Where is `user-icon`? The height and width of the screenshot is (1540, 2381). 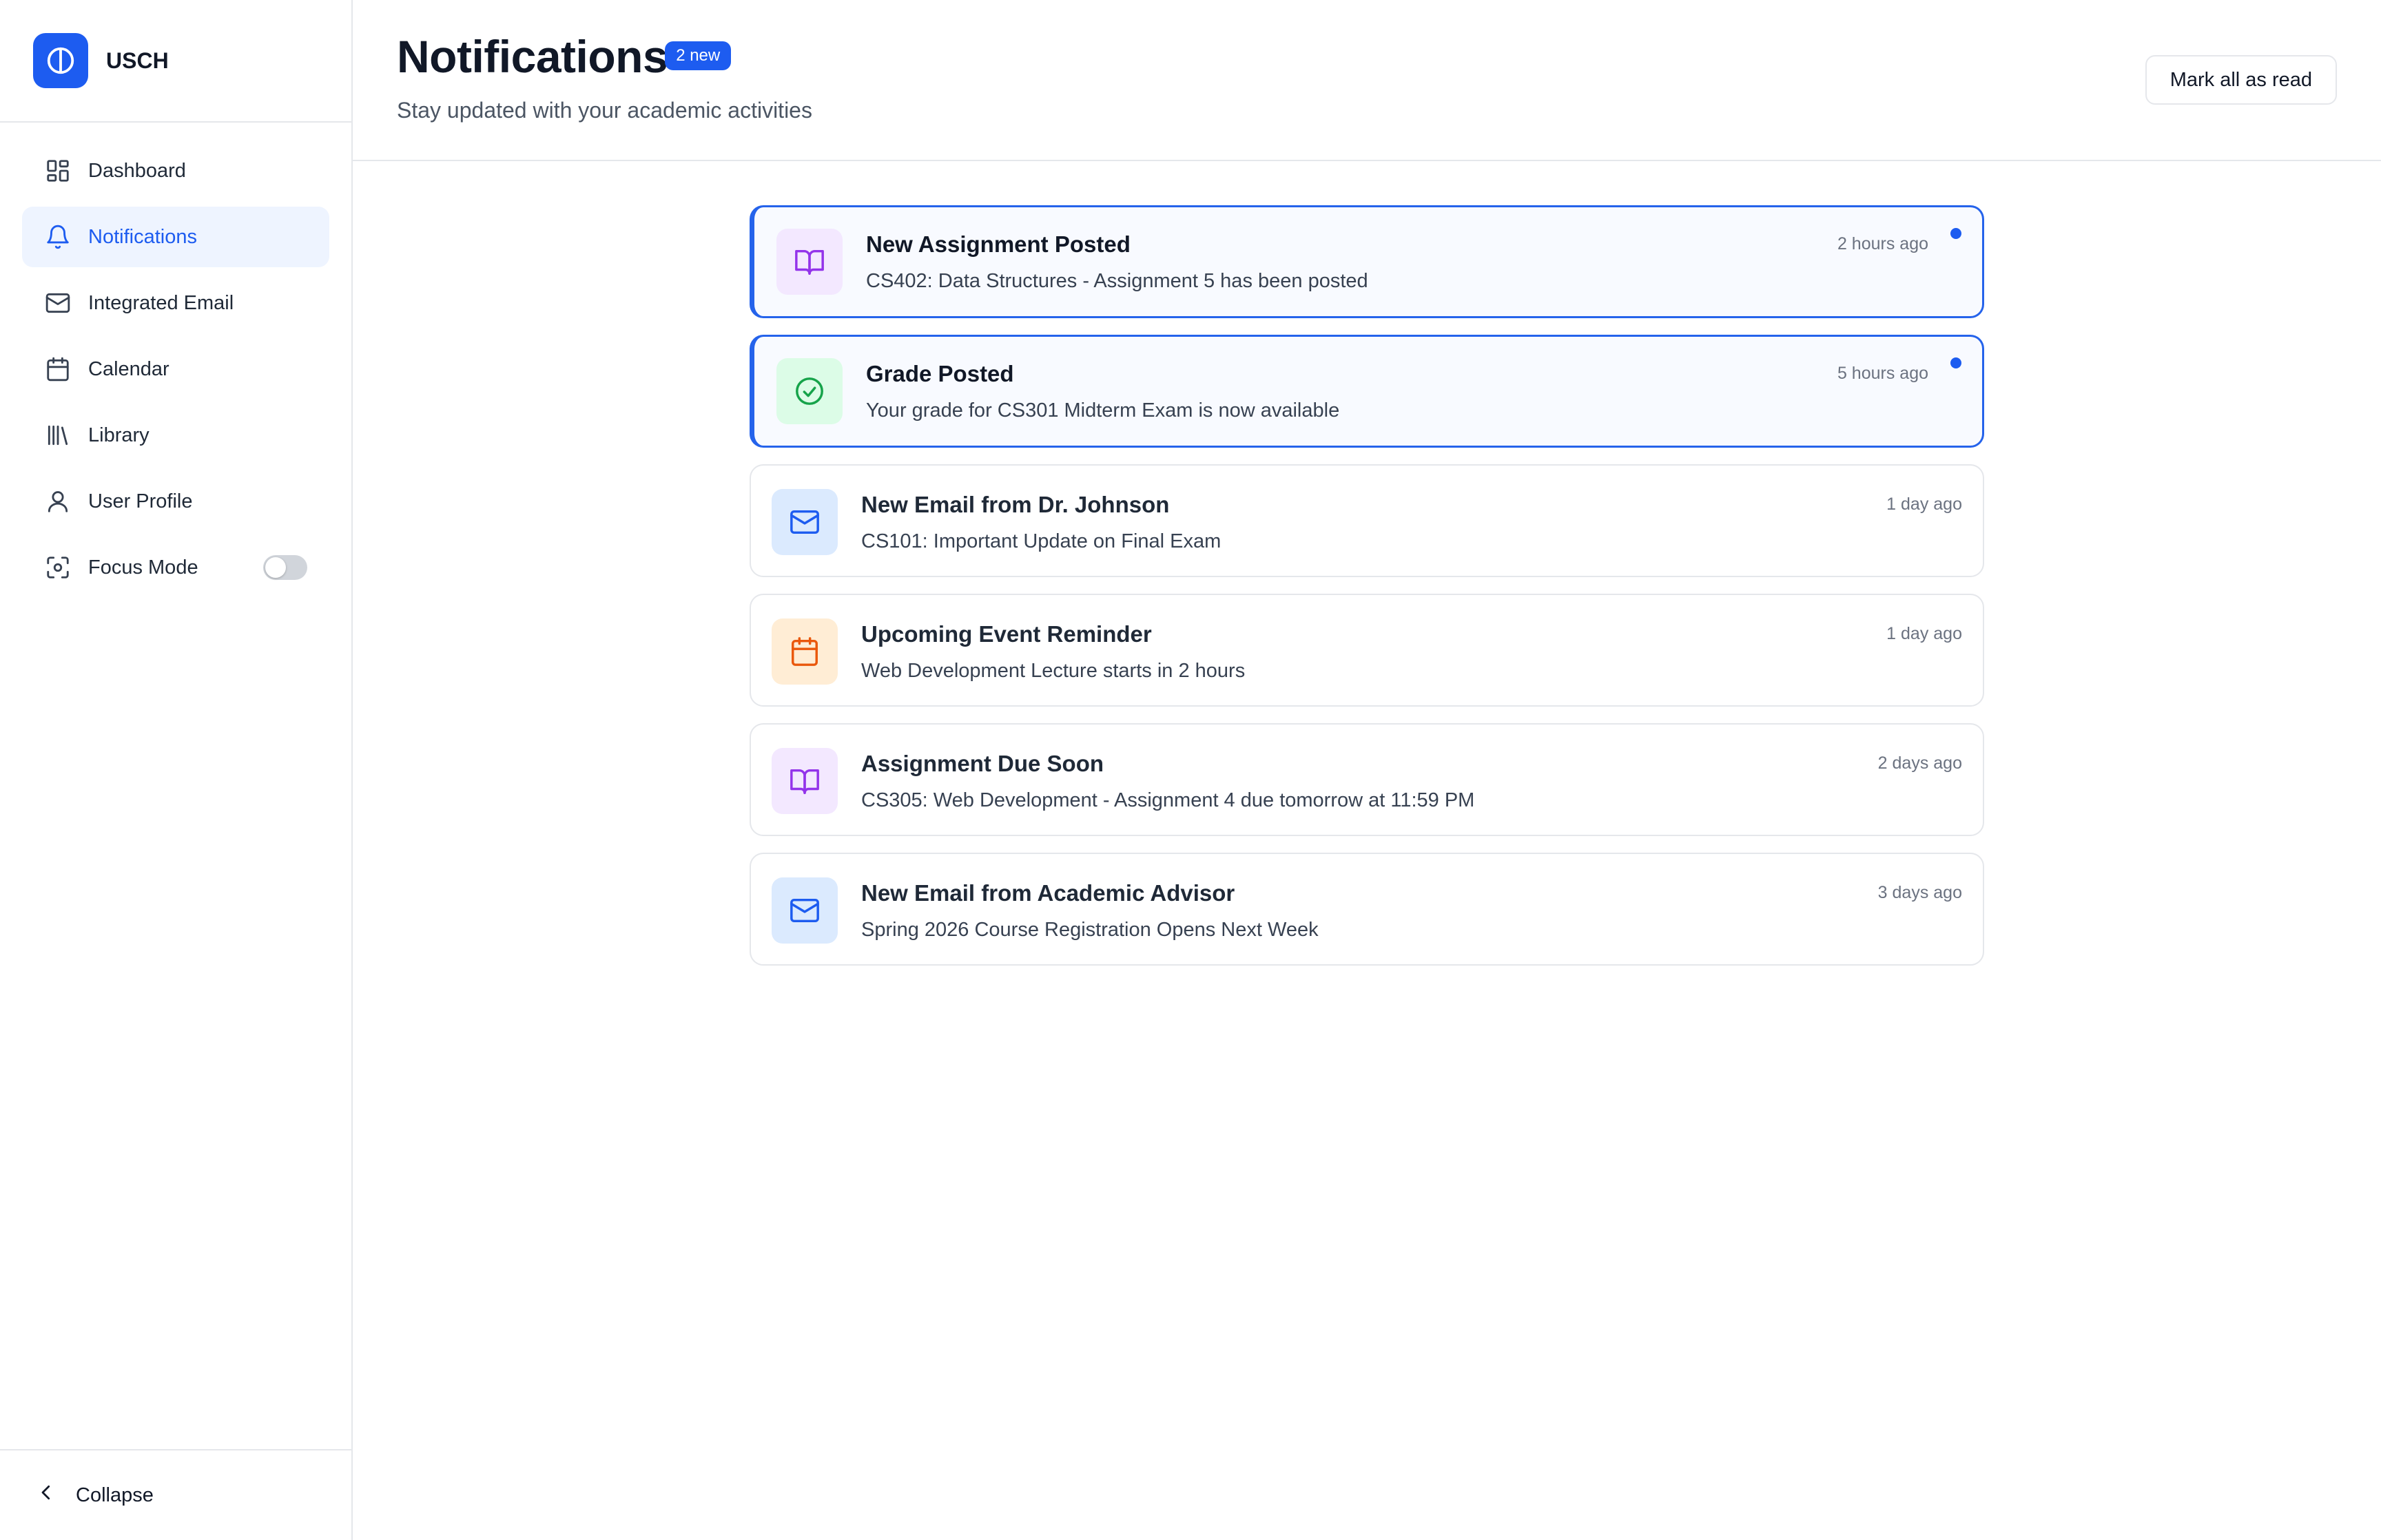 user-icon is located at coordinates (58, 501).